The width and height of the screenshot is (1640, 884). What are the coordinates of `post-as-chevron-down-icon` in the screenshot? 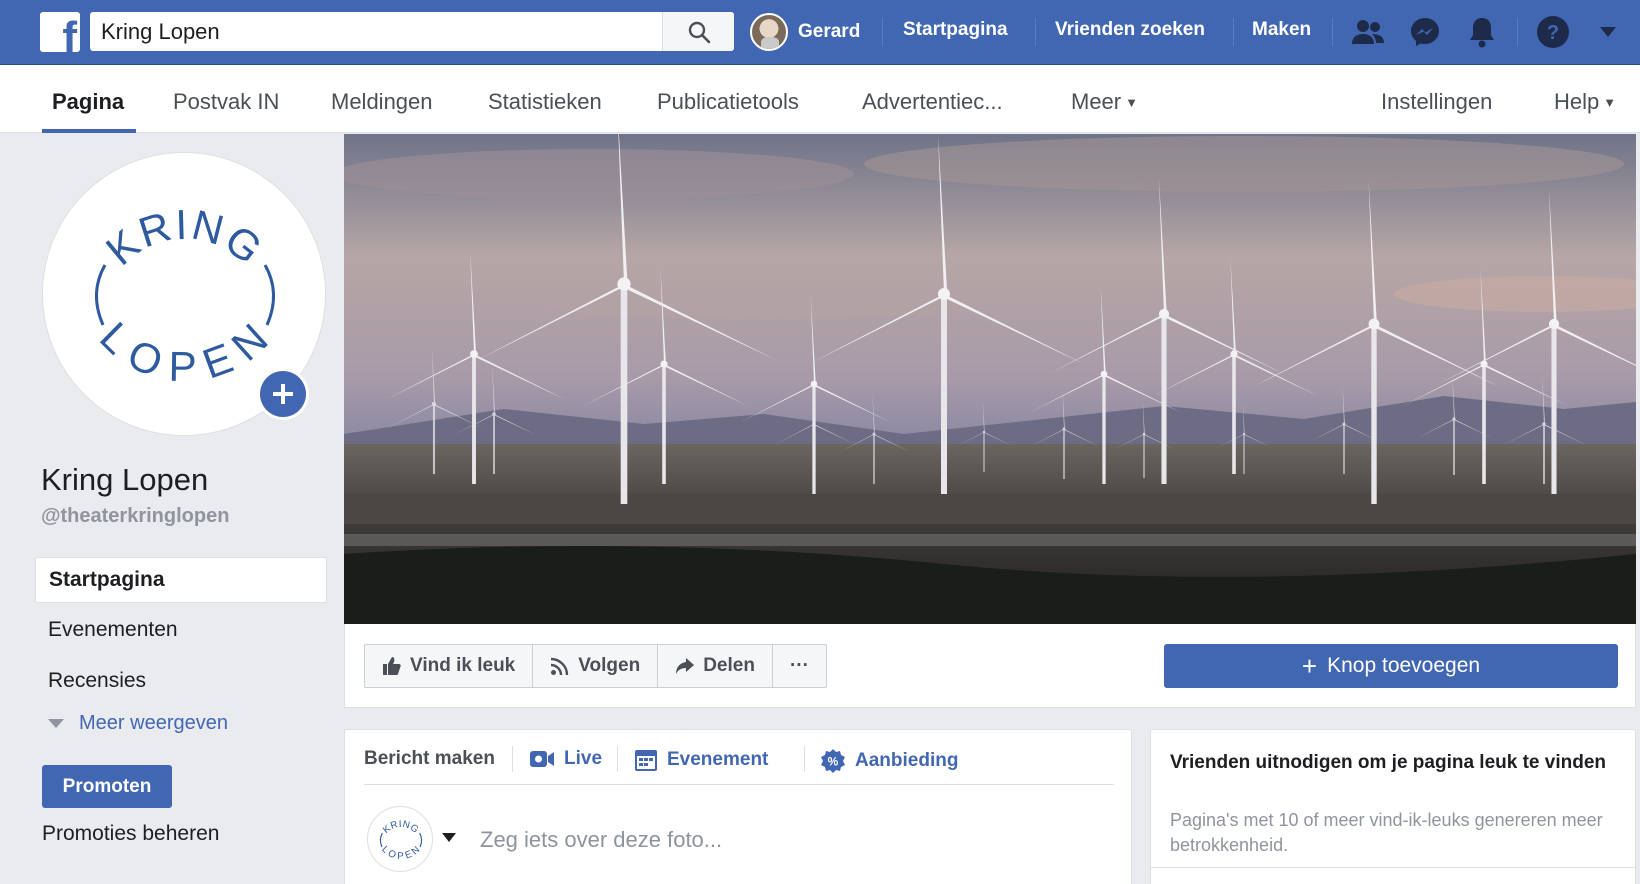 It's located at (449, 837).